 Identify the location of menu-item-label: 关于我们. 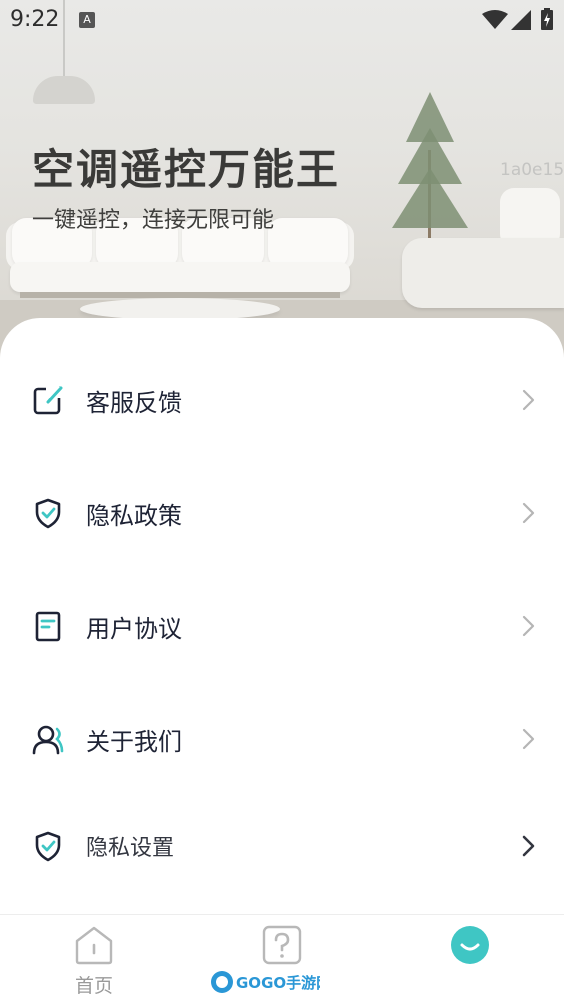
(134, 742).